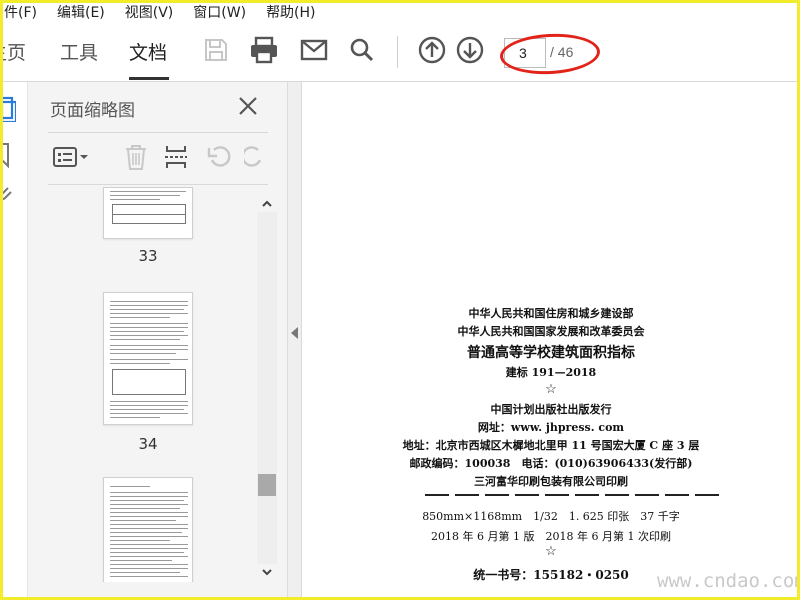 The width and height of the screenshot is (800, 600). What do you see at coordinates (136, 157) in the screenshot?
I see `delete-icon` at bounding box center [136, 157].